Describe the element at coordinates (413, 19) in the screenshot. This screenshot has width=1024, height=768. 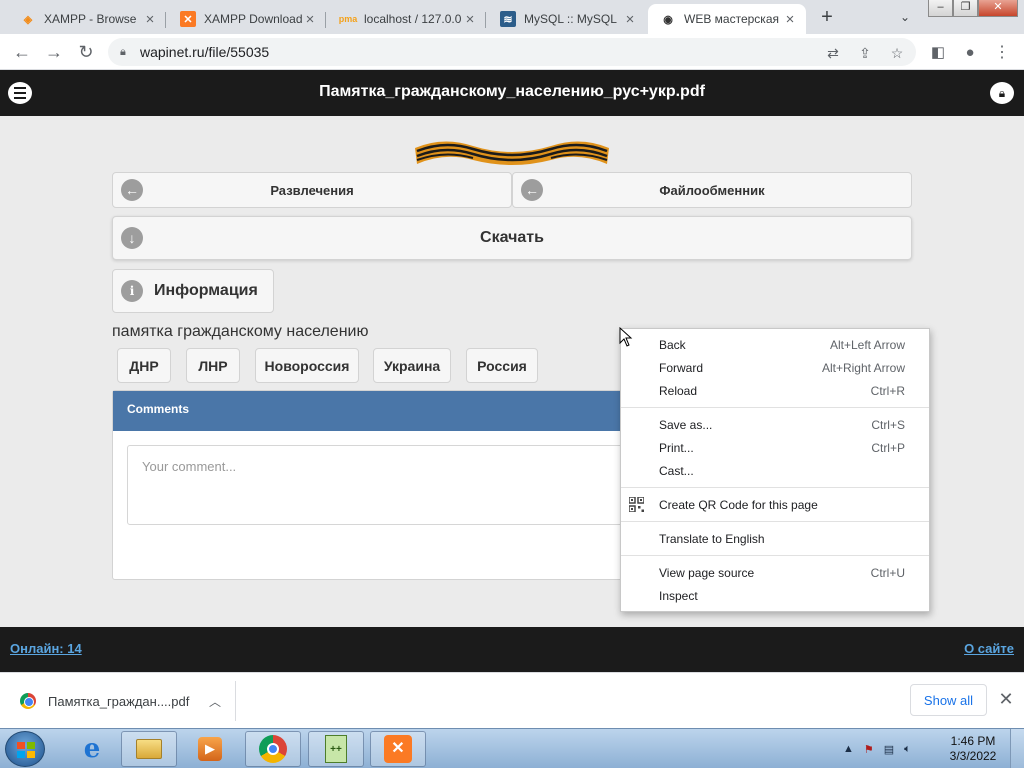
I see `tab-title: localhost / 127.0.0` at that location.